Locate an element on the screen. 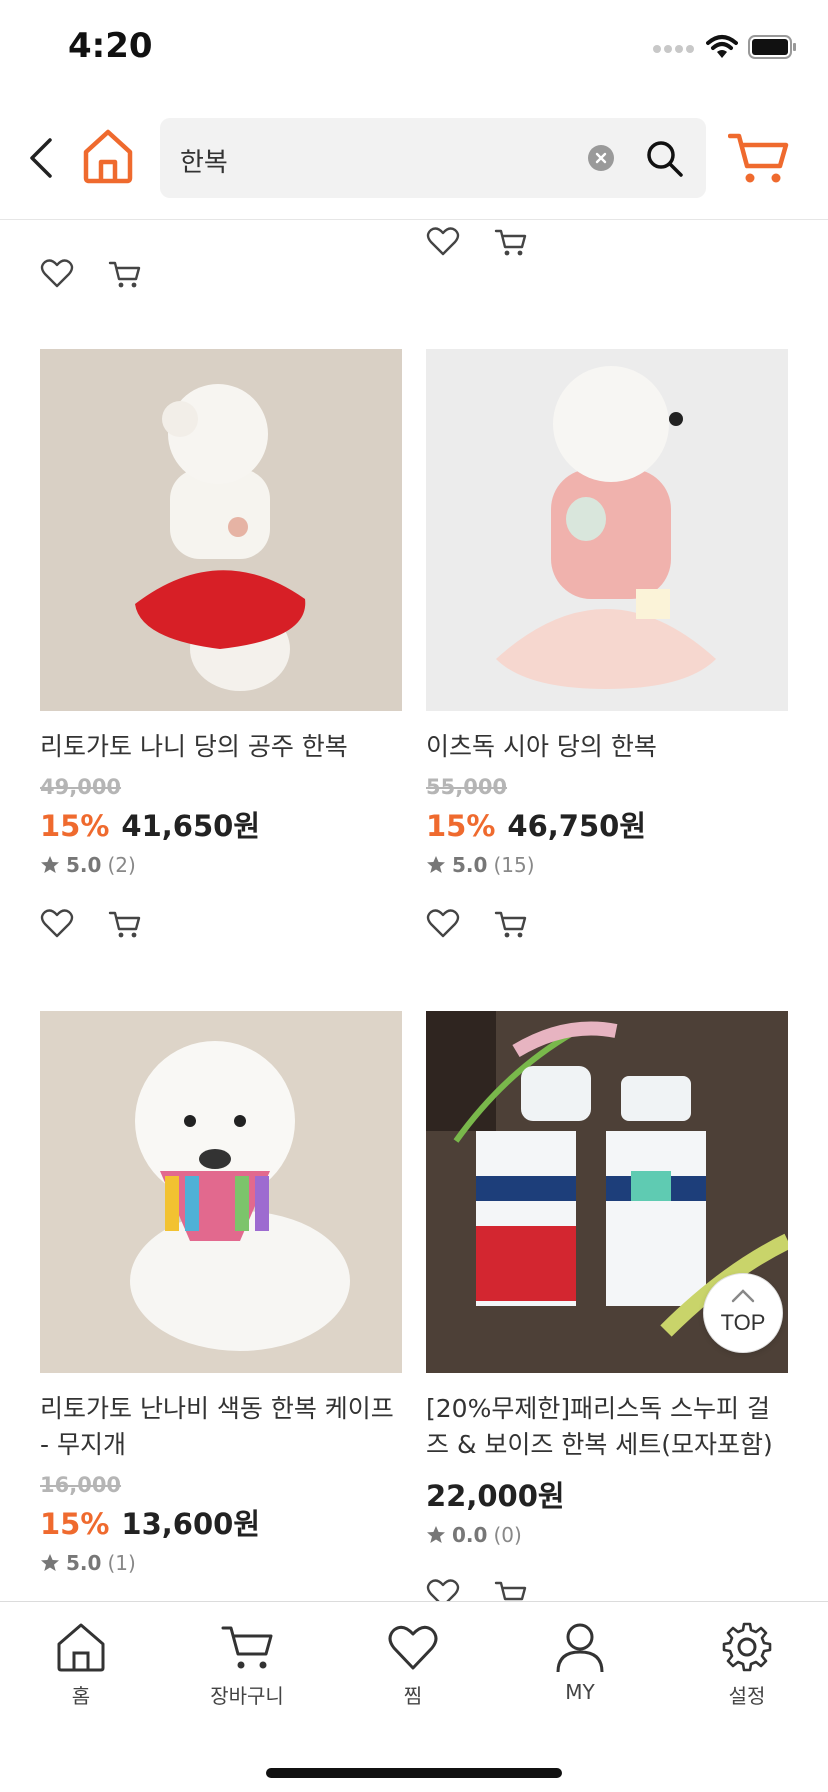 The width and height of the screenshot is (828, 1792). rating-row: 5.0 (1) is located at coordinates (221, 1563).